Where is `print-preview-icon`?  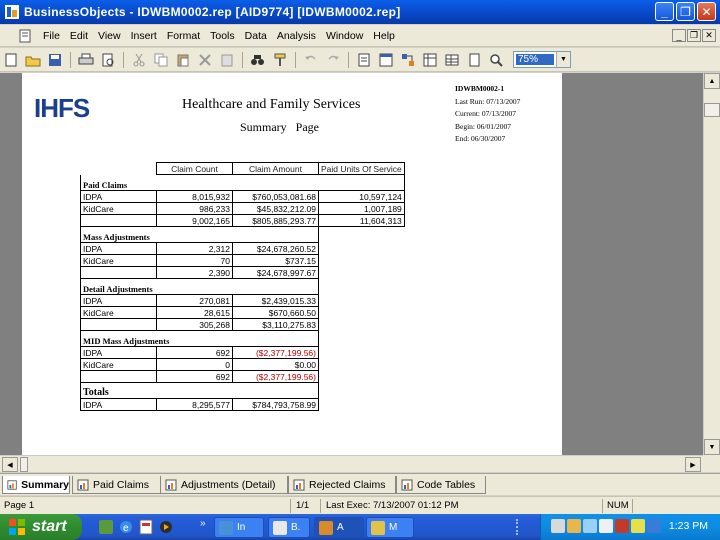 print-preview-icon is located at coordinates (108, 60).